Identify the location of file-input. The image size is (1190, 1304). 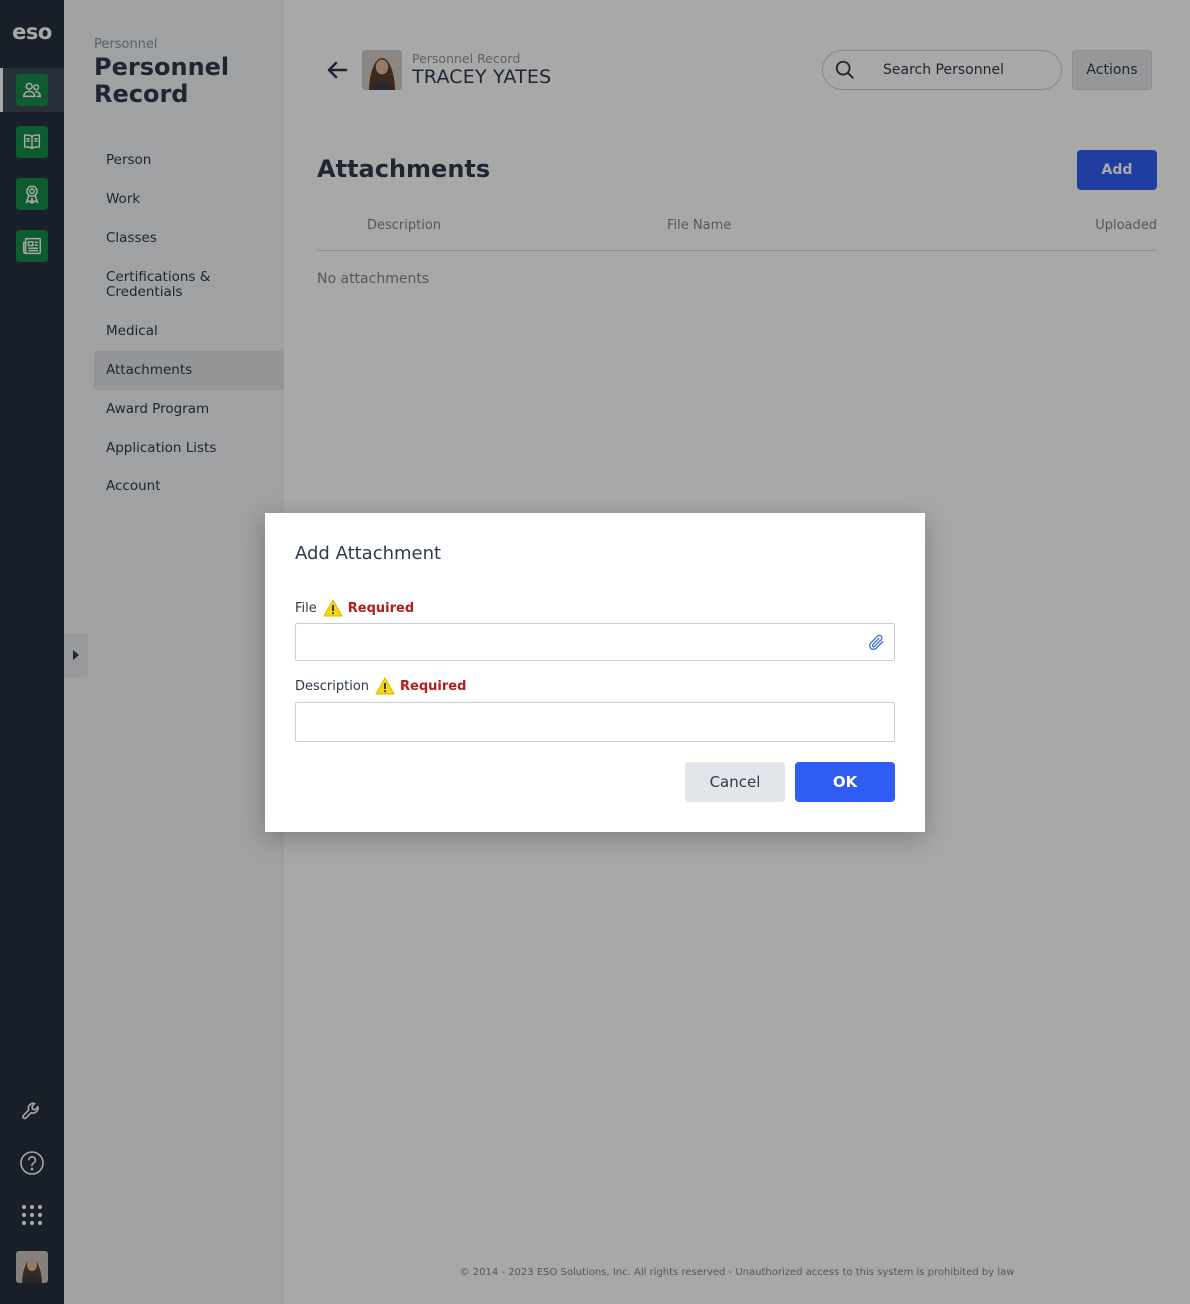
(595, 642).